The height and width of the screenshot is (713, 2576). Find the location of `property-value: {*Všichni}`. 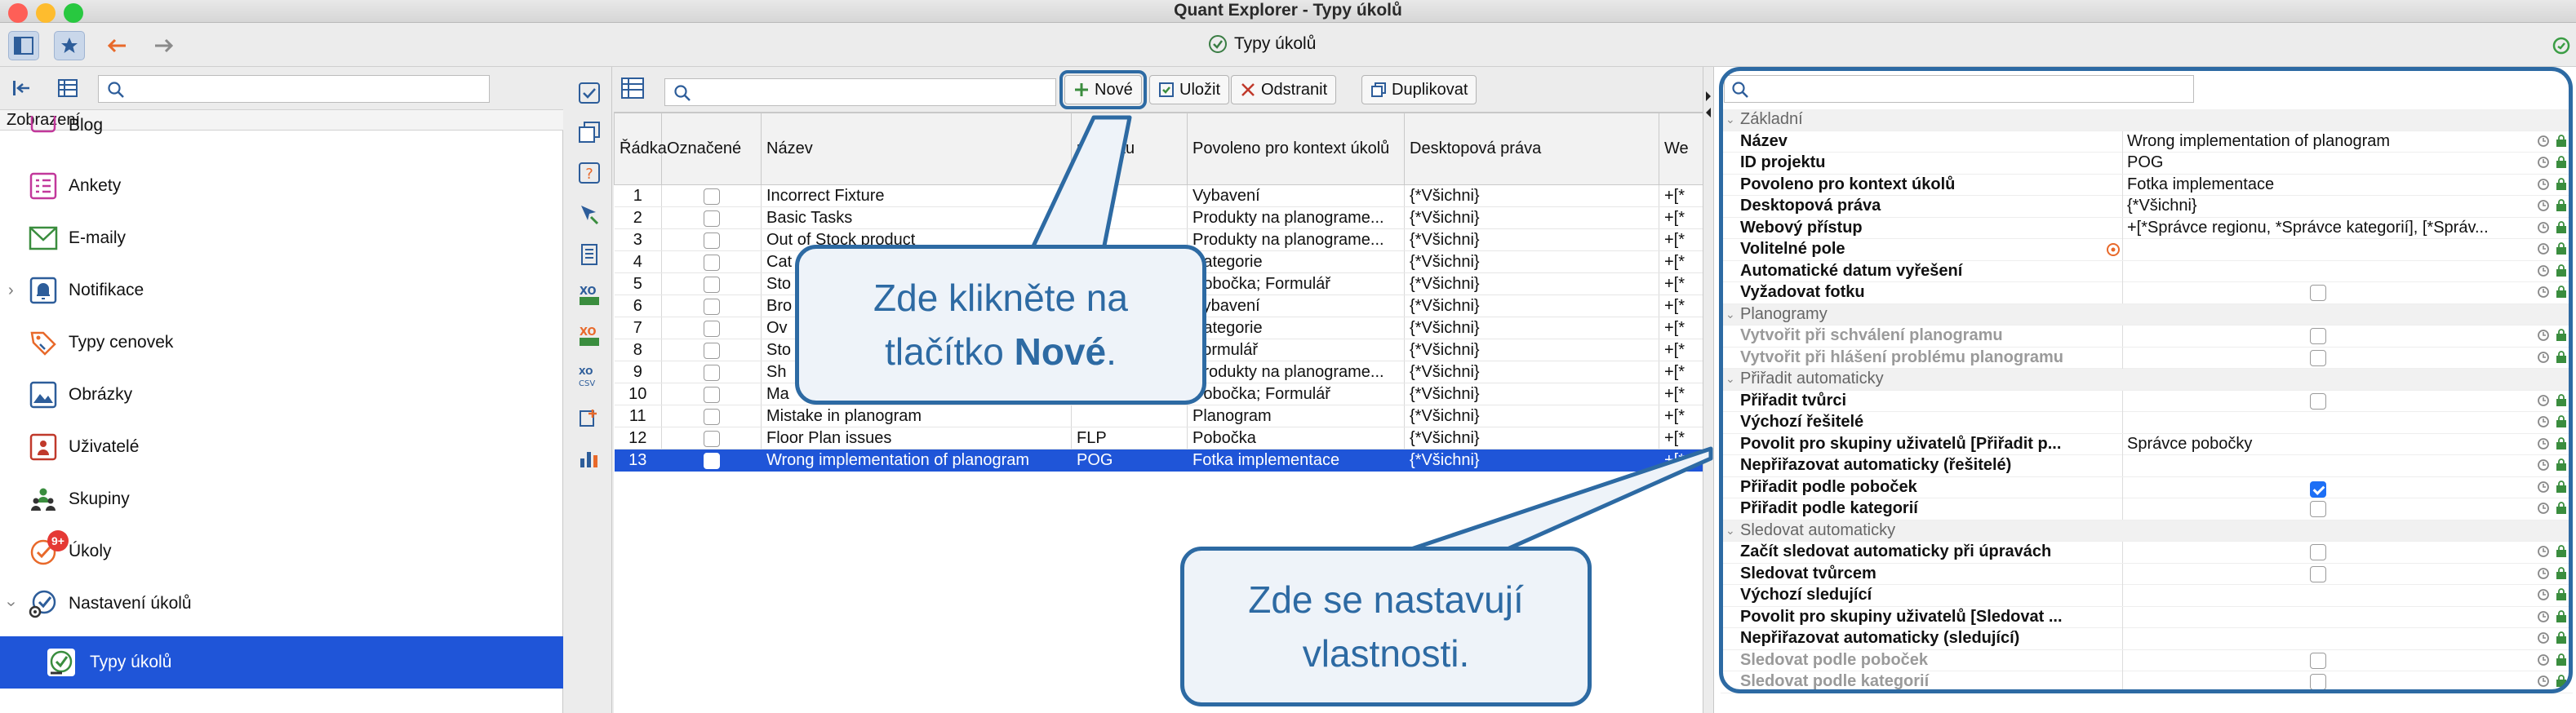

property-value: {*Všichni} is located at coordinates (2327, 206).